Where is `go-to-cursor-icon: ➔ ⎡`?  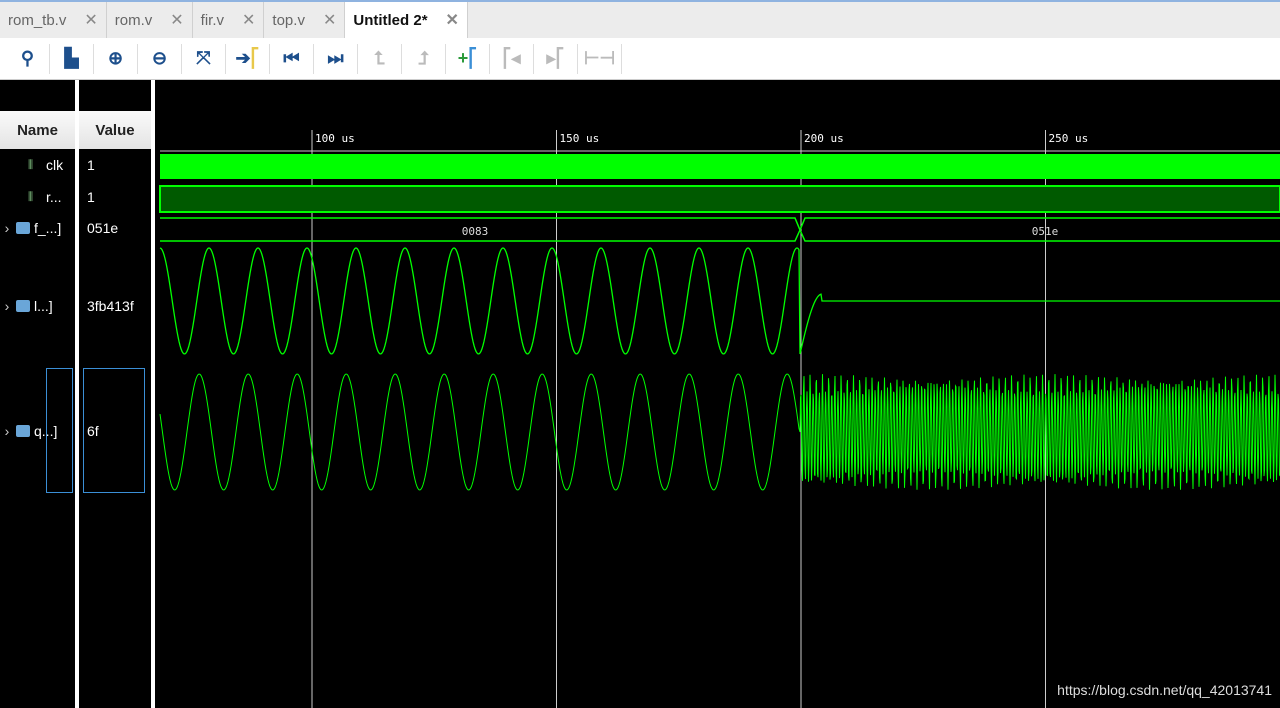
go-to-cursor-icon: ➔ ⎡ is located at coordinates (248, 58).